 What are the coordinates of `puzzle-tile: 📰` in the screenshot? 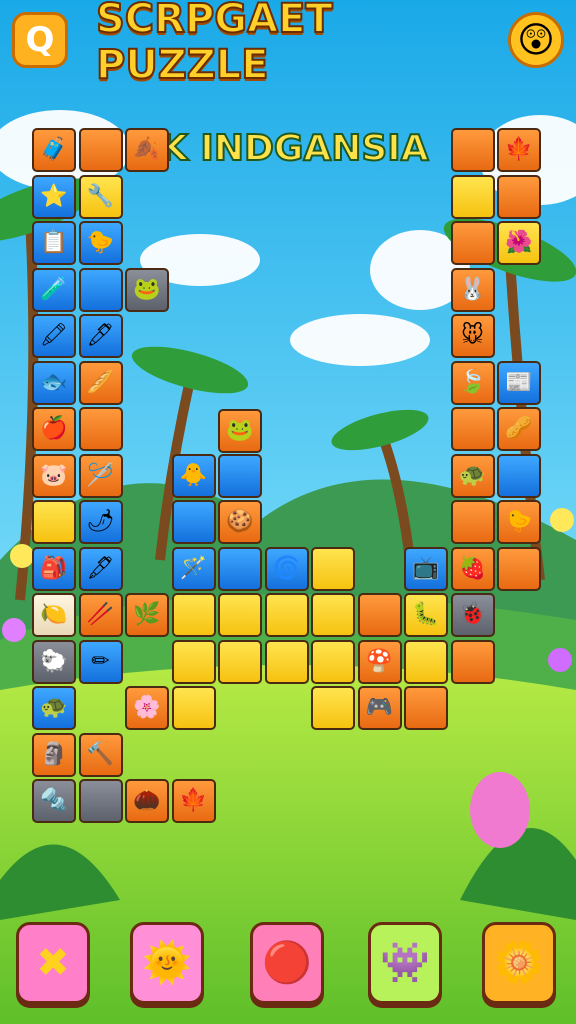 It's located at (519, 382).